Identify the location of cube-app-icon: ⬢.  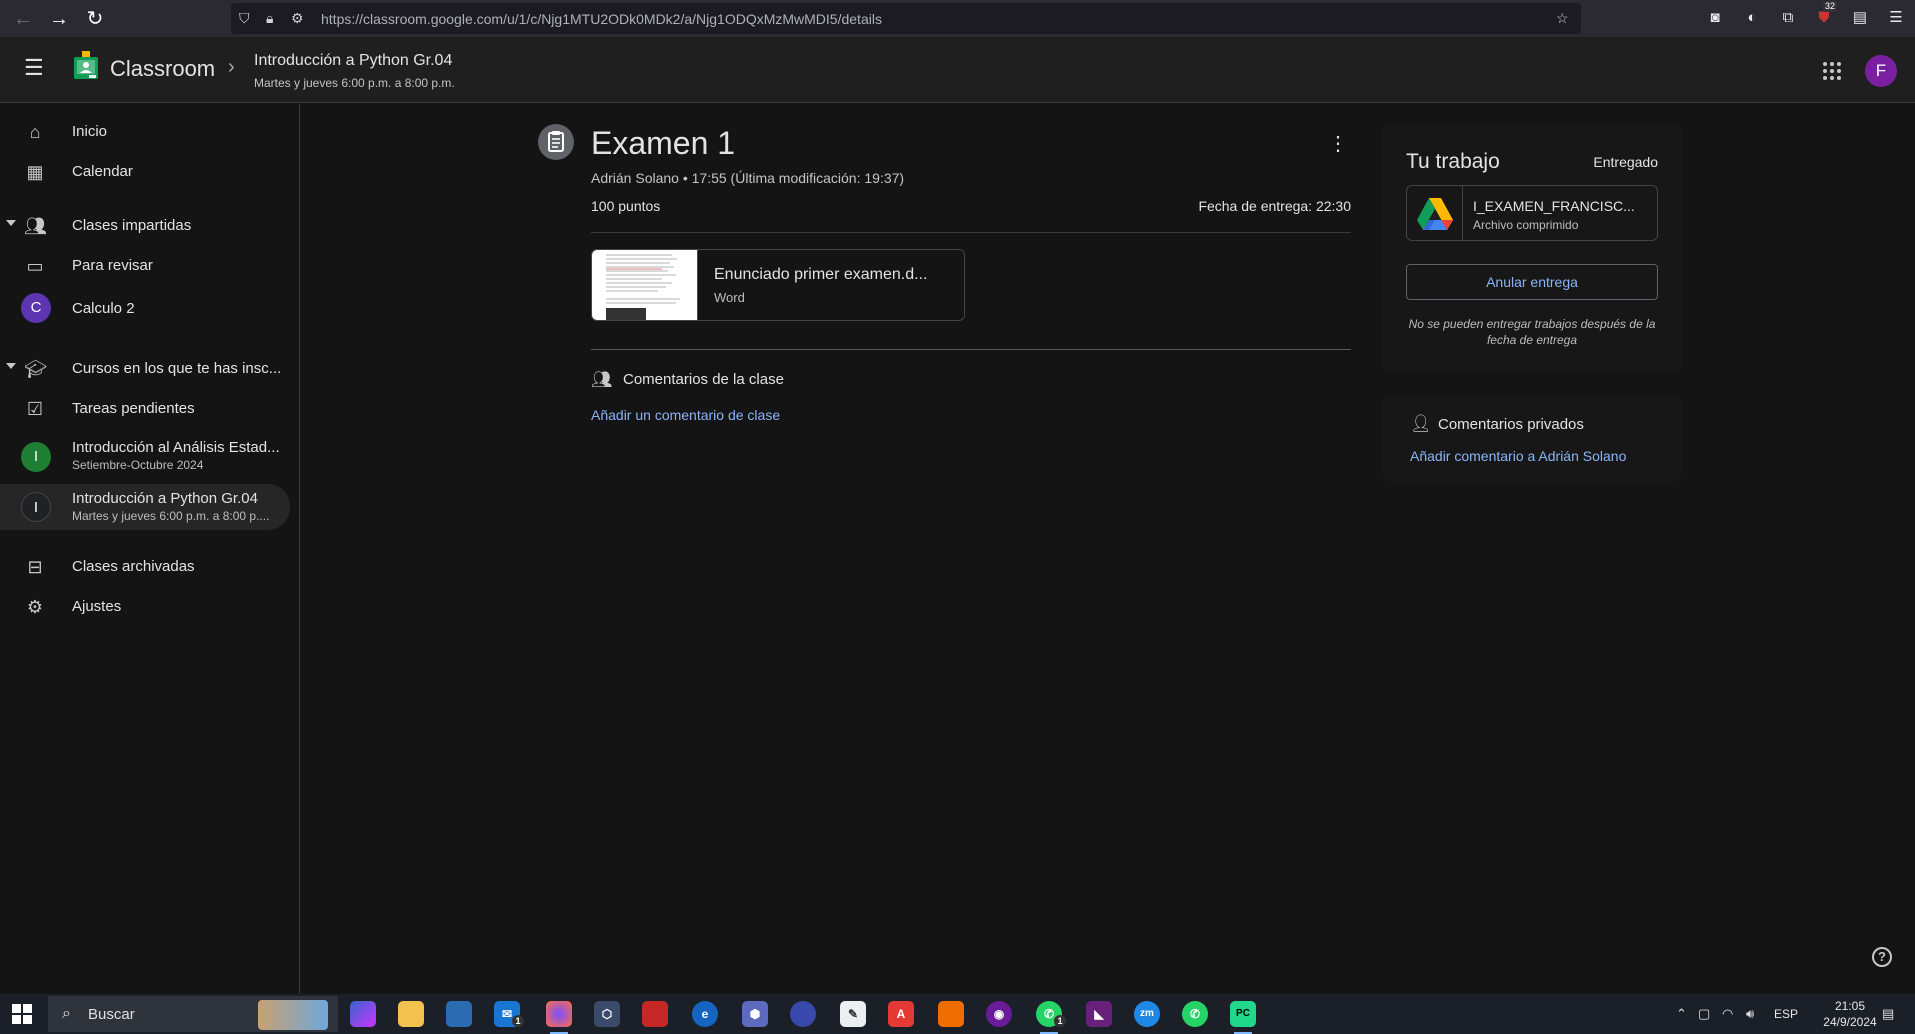
(755, 1014).